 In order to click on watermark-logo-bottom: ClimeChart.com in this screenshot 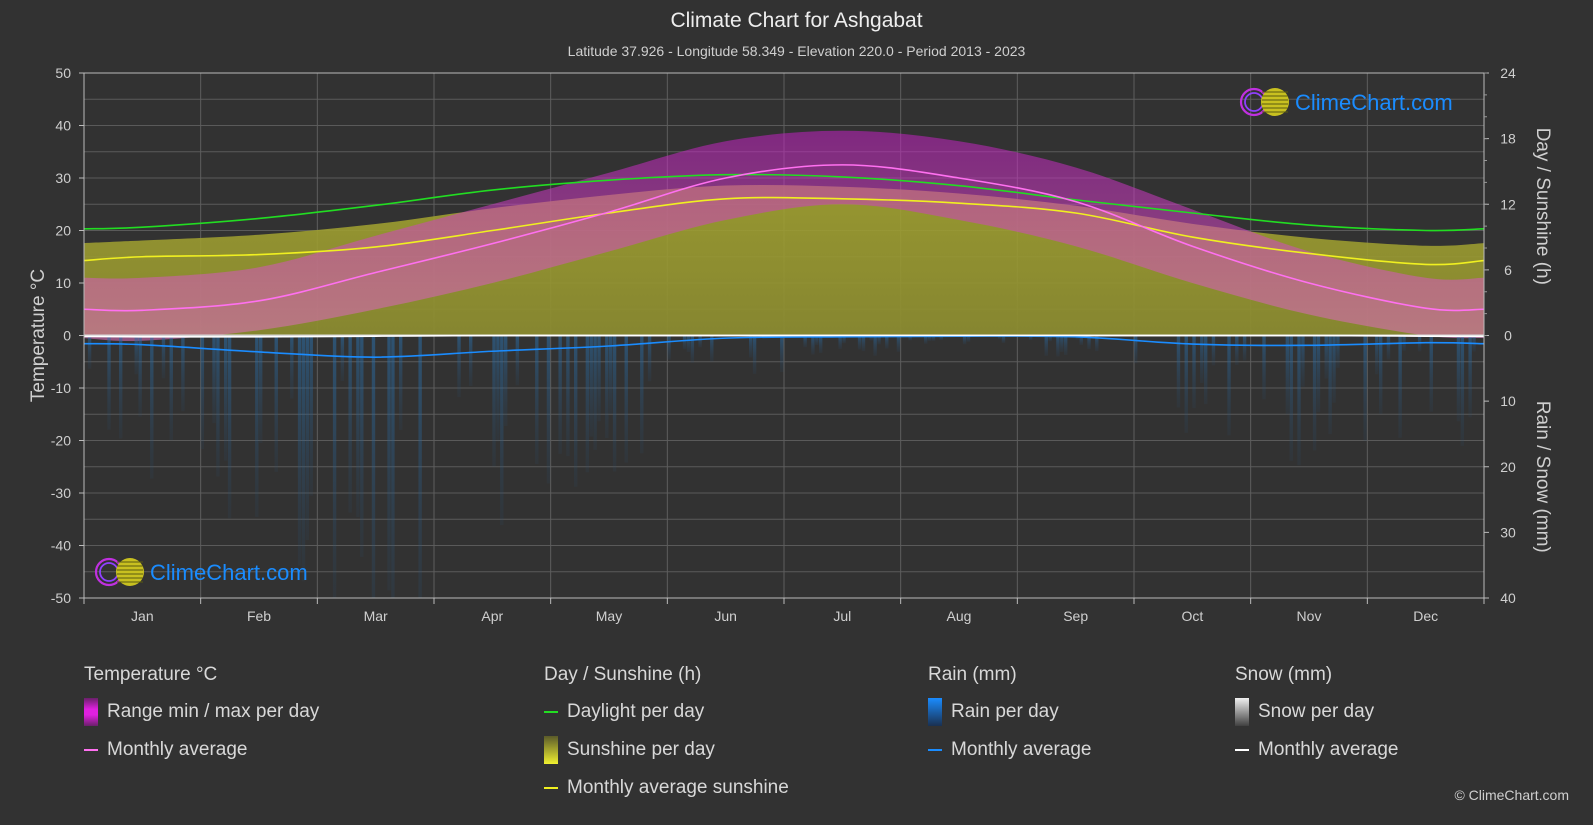, I will do `click(201, 572)`.